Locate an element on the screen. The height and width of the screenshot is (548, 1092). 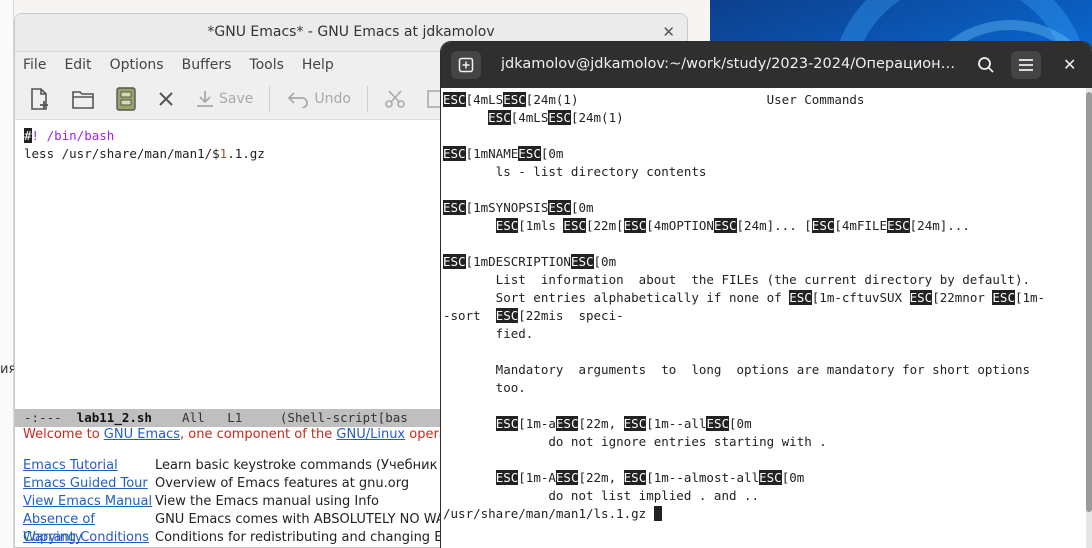
terminal-line: fied. is located at coordinates (764, 334).